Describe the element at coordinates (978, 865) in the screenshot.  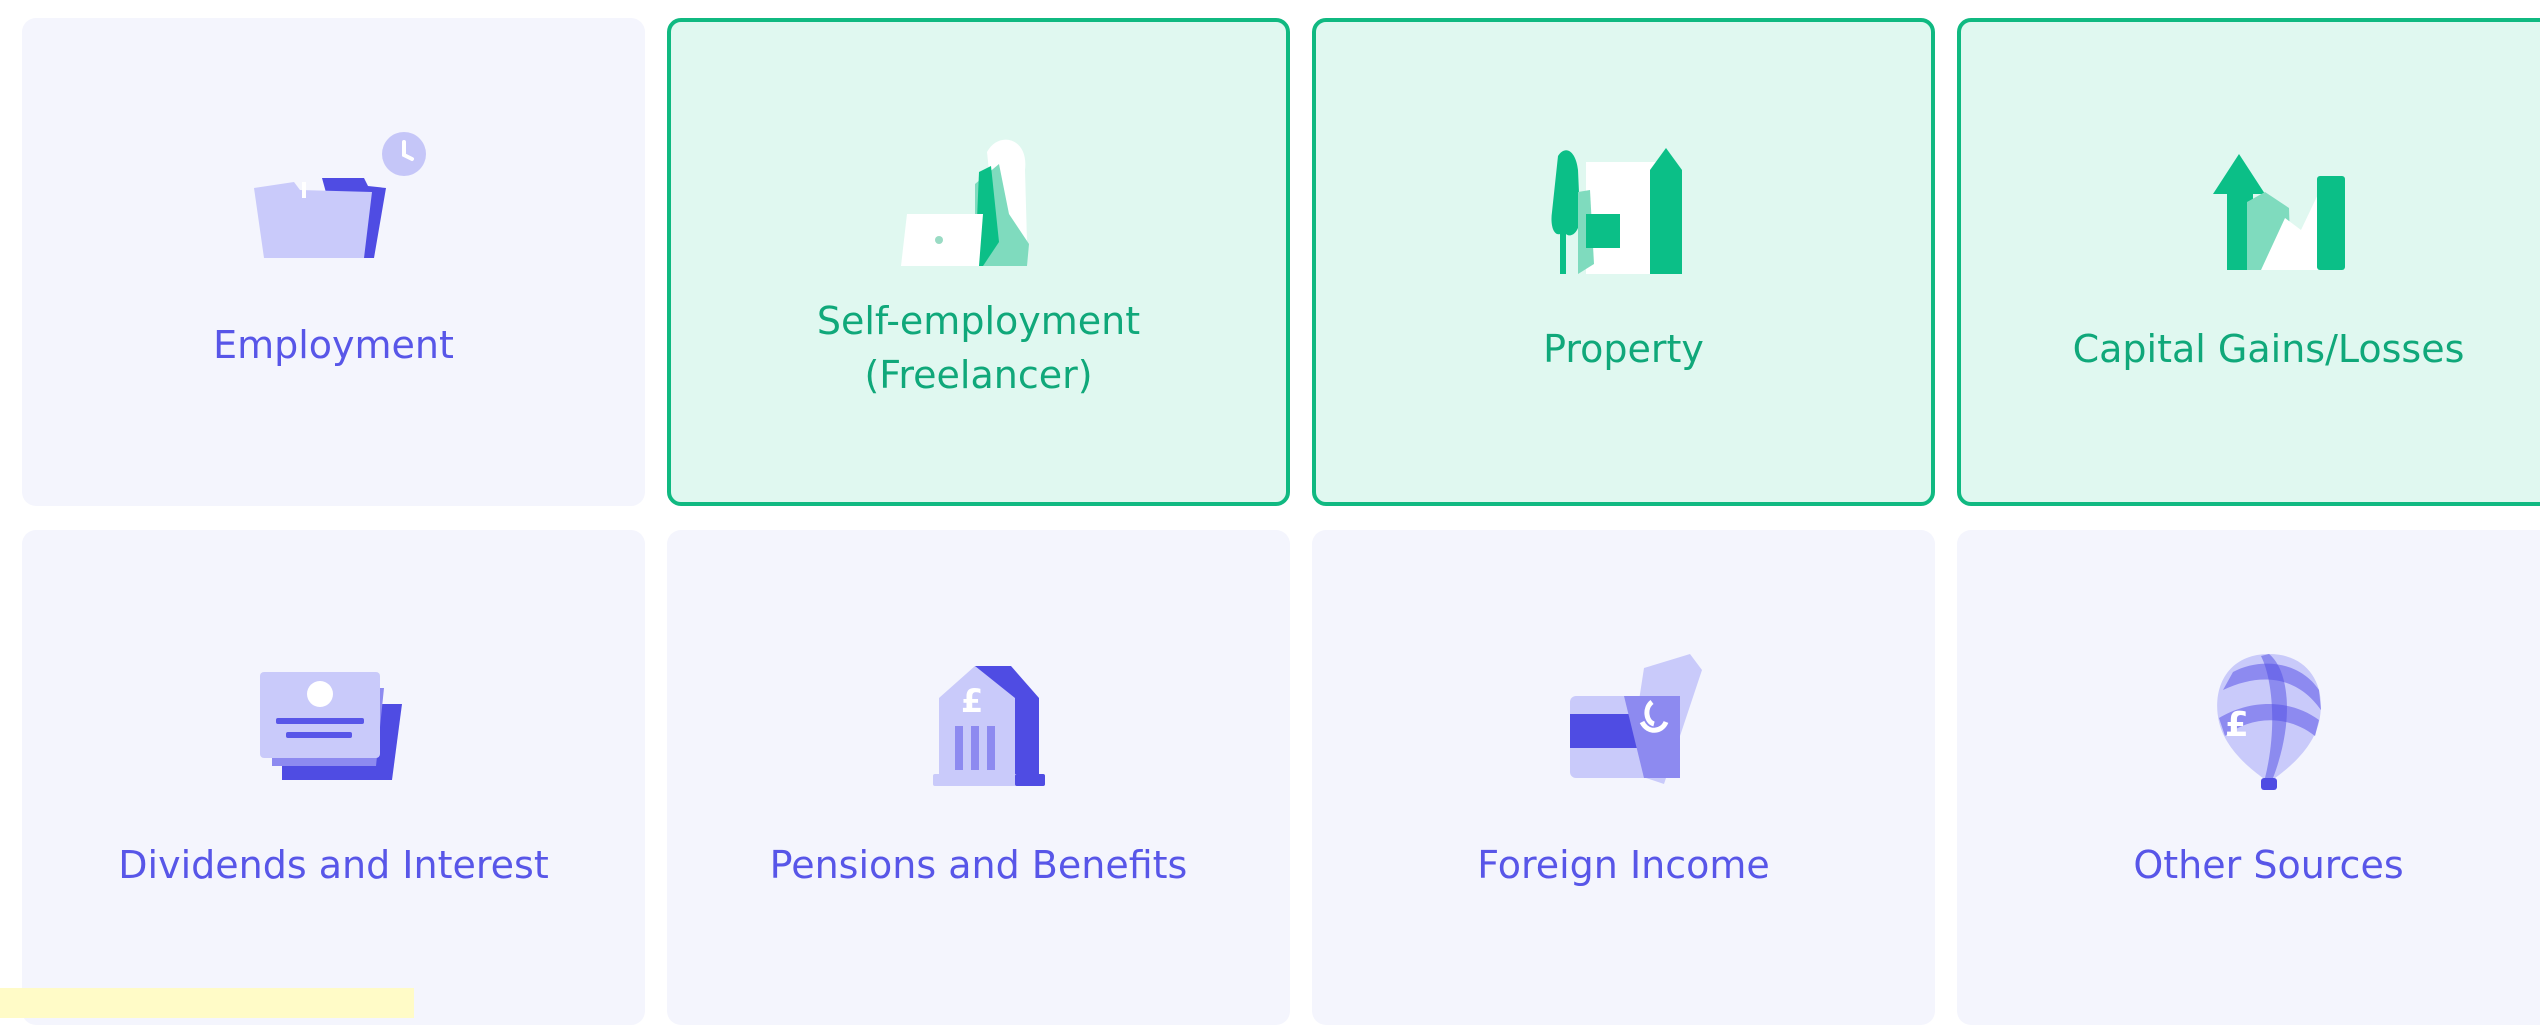
I see `category-label: Pensions and Benefits` at that location.